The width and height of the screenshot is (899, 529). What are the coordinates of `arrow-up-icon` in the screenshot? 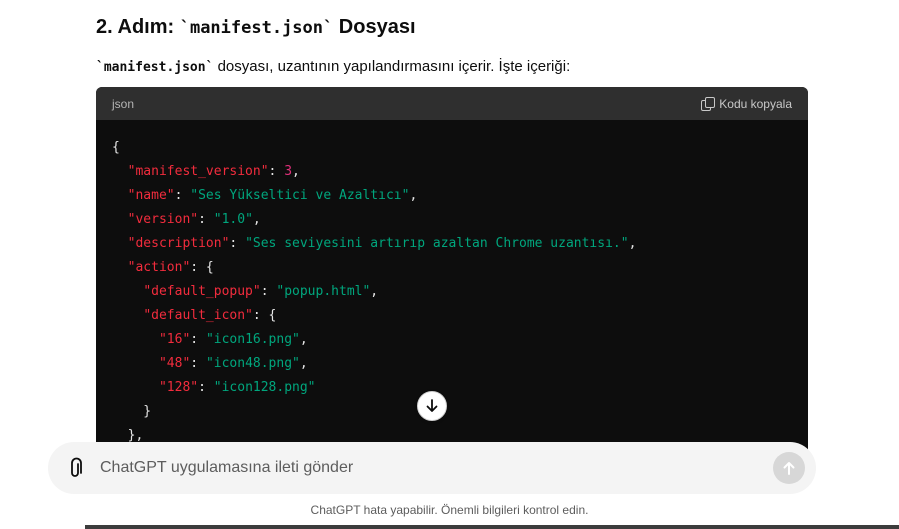 It's located at (789, 468).